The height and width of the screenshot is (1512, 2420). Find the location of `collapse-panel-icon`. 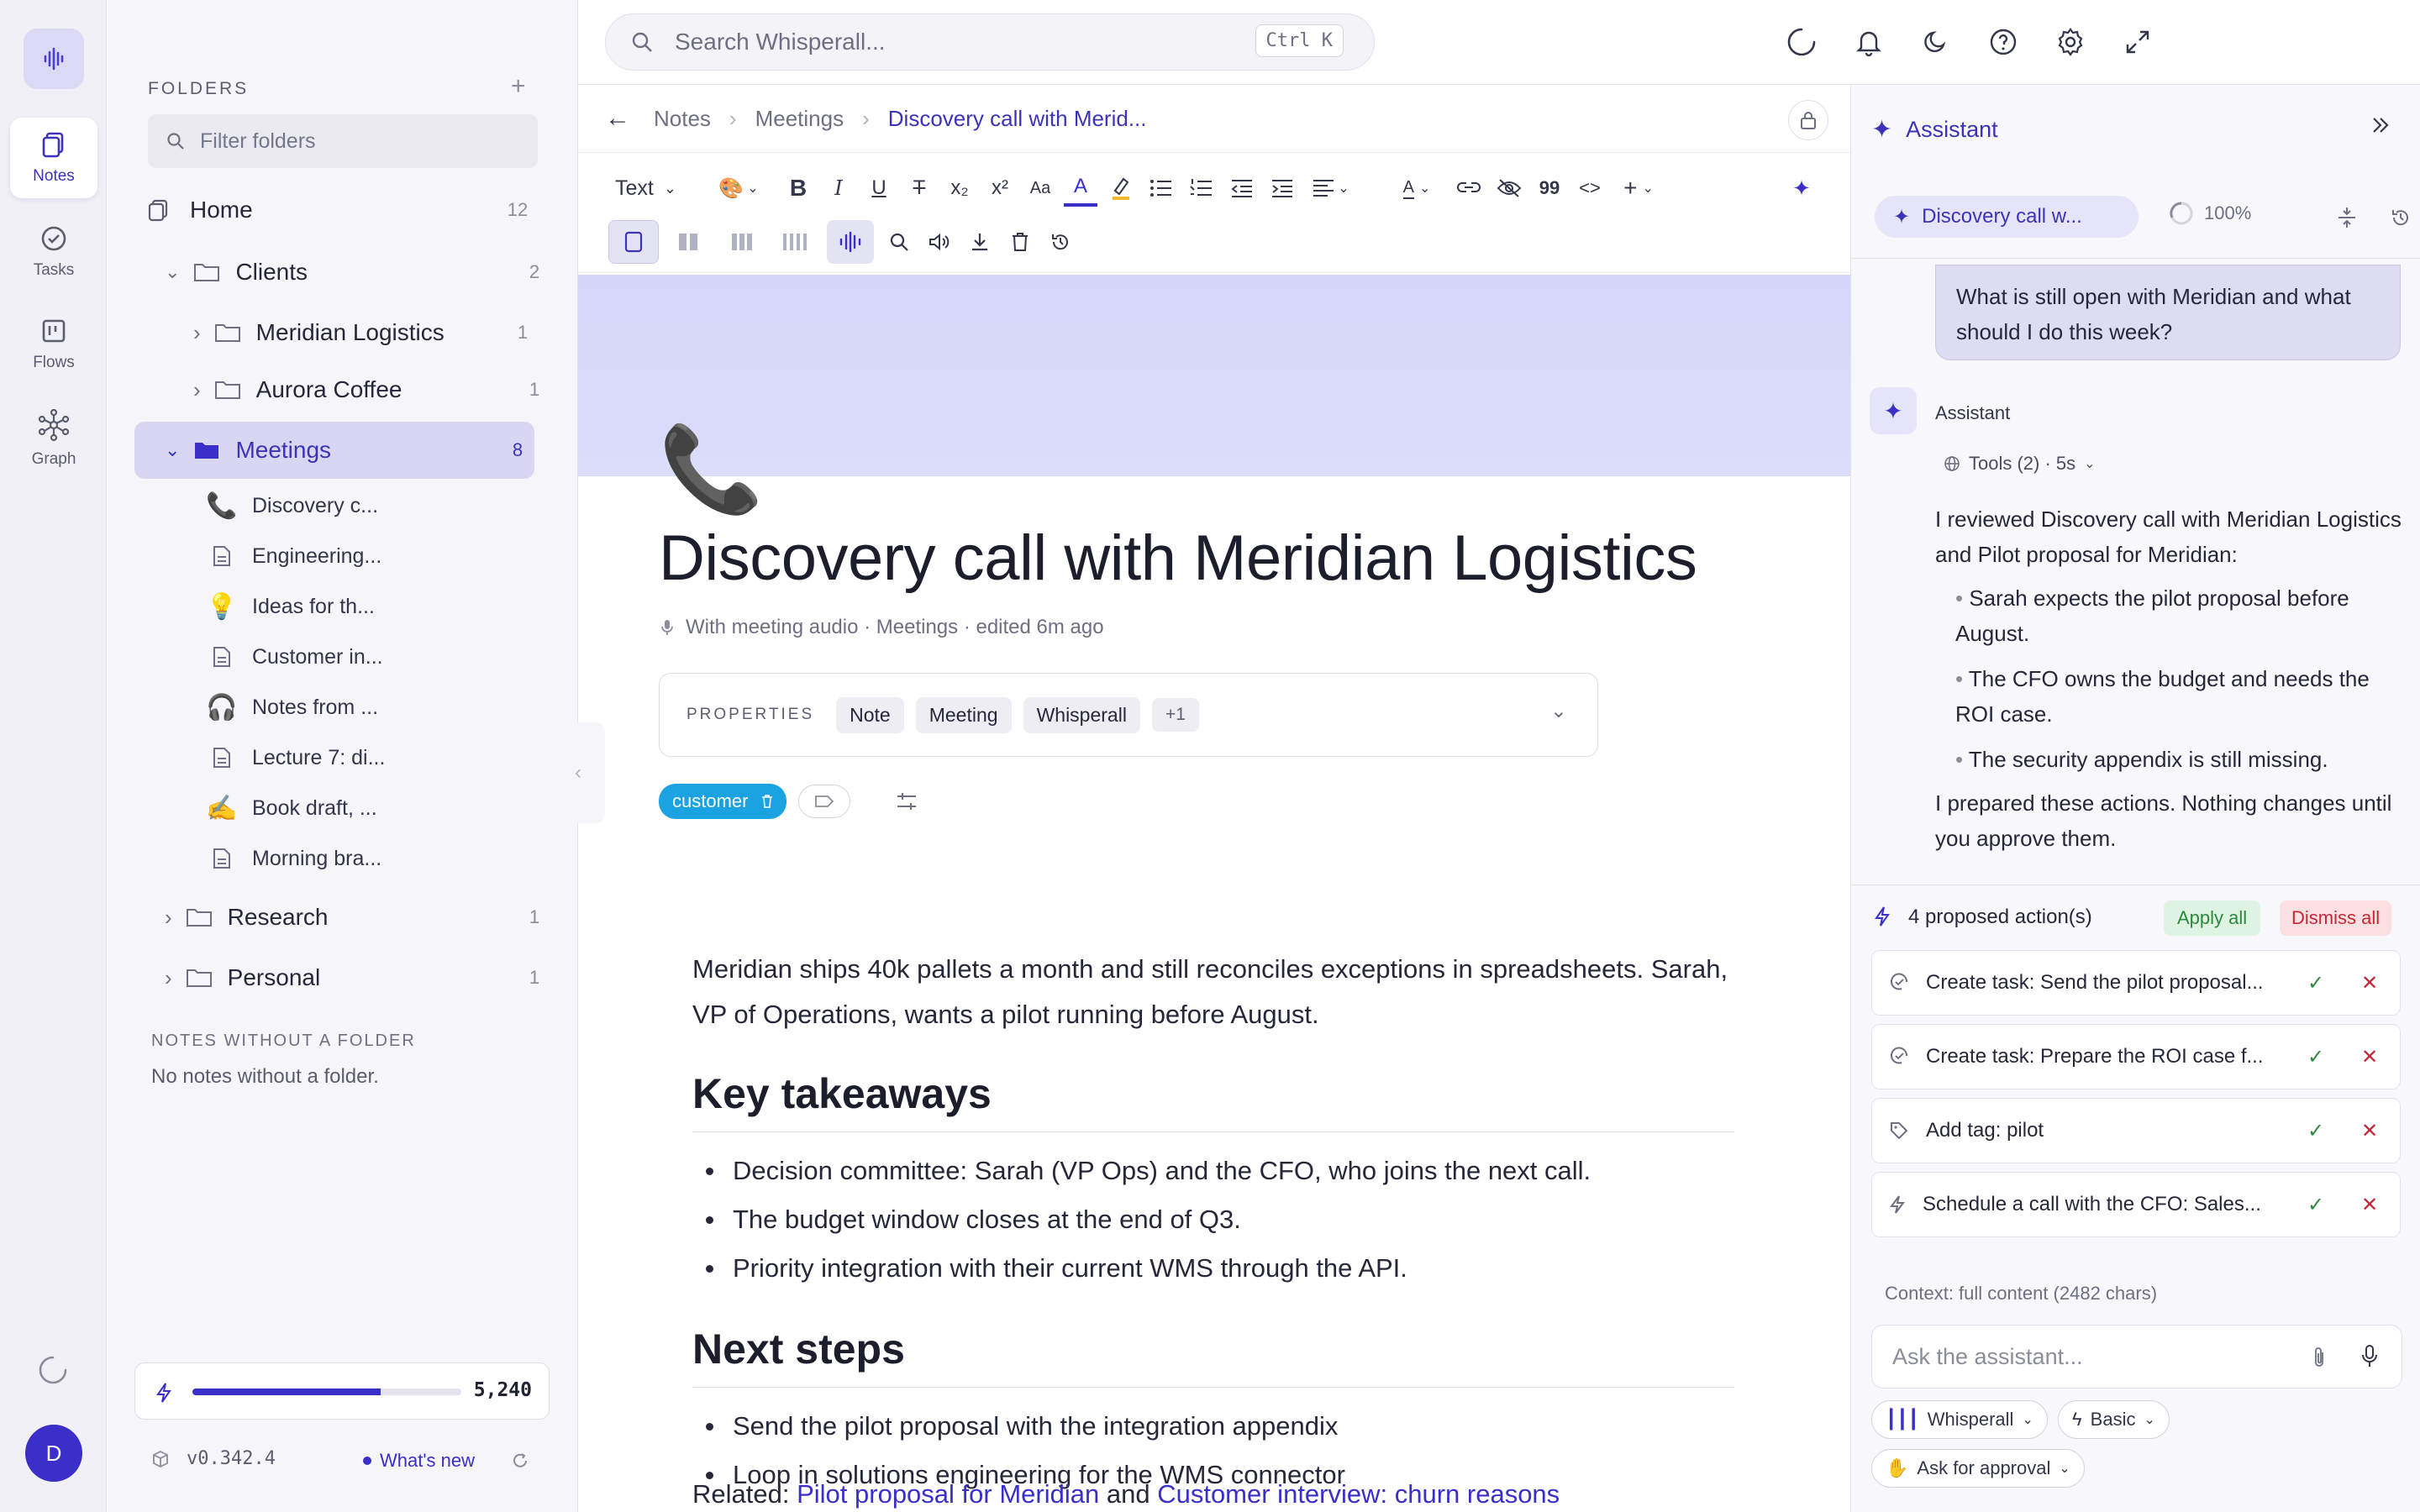

collapse-panel-icon is located at coordinates (2381, 125).